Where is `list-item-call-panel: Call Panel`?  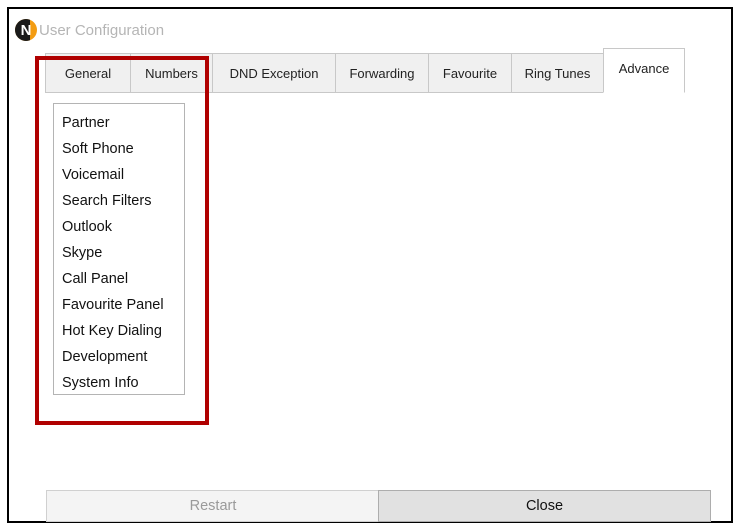
list-item-call-panel: Call Panel is located at coordinates (119, 279).